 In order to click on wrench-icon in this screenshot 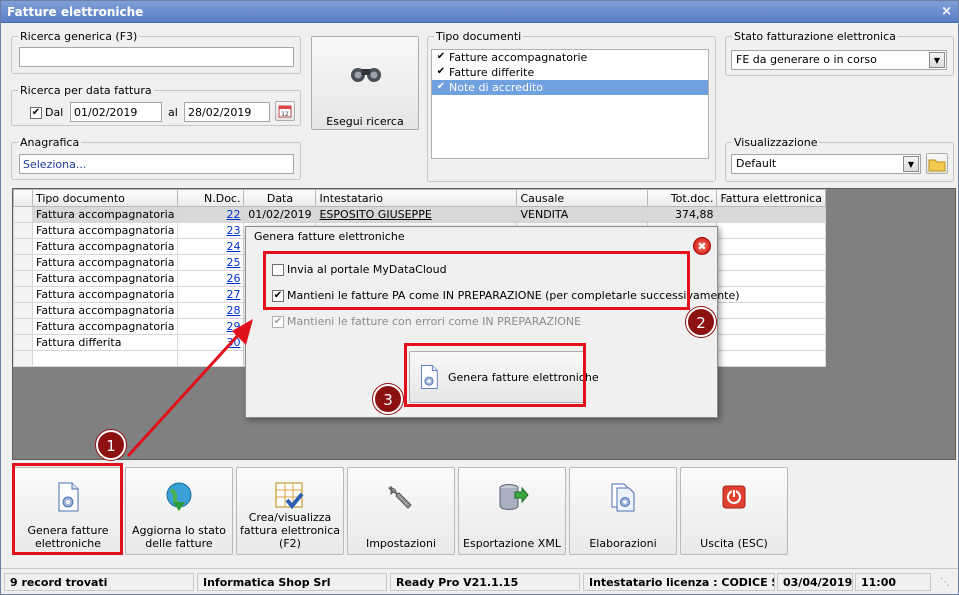, I will do `click(400, 497)`.